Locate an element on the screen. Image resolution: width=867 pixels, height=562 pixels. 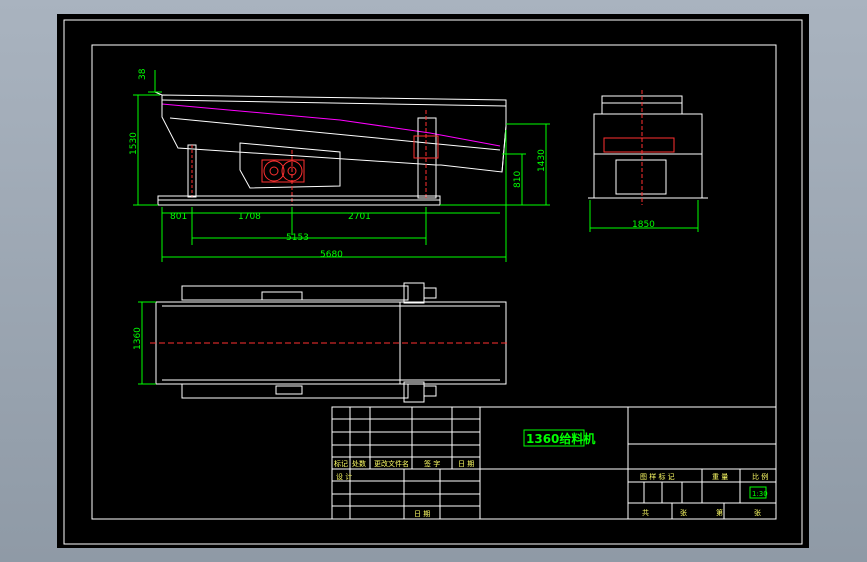
dim-bottom-1: 801 is located at coordinates (178, 217).